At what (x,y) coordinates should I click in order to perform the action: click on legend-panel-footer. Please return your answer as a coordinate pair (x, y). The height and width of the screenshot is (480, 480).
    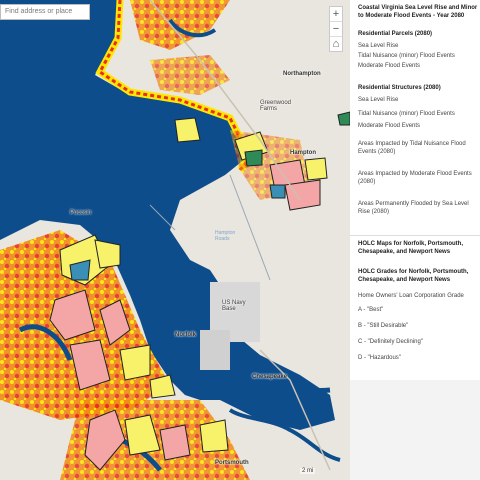
    Looking at the image, I should click on (415, 430).